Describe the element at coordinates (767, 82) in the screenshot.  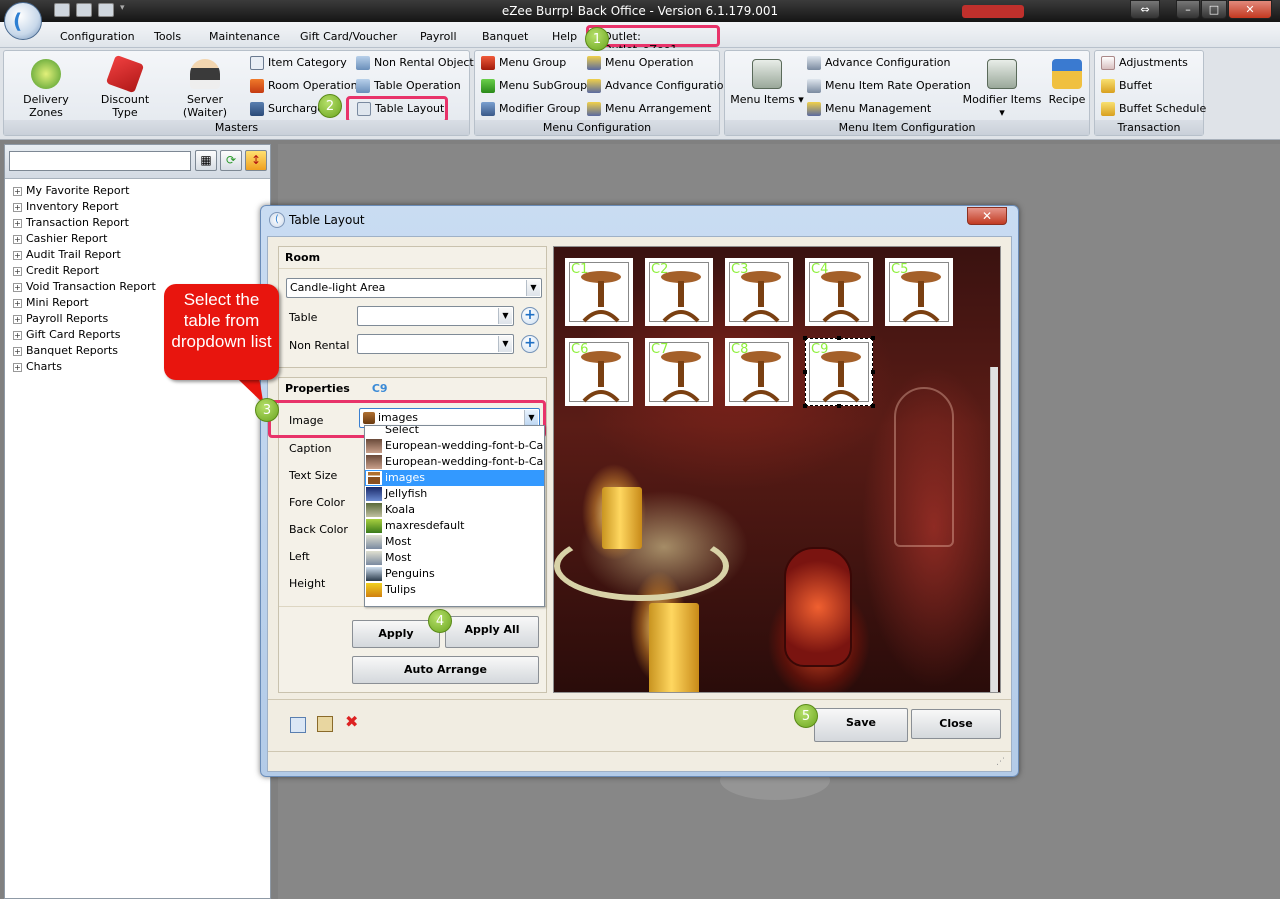
I see `menu-items-button: Menu Items ▾` at that location.